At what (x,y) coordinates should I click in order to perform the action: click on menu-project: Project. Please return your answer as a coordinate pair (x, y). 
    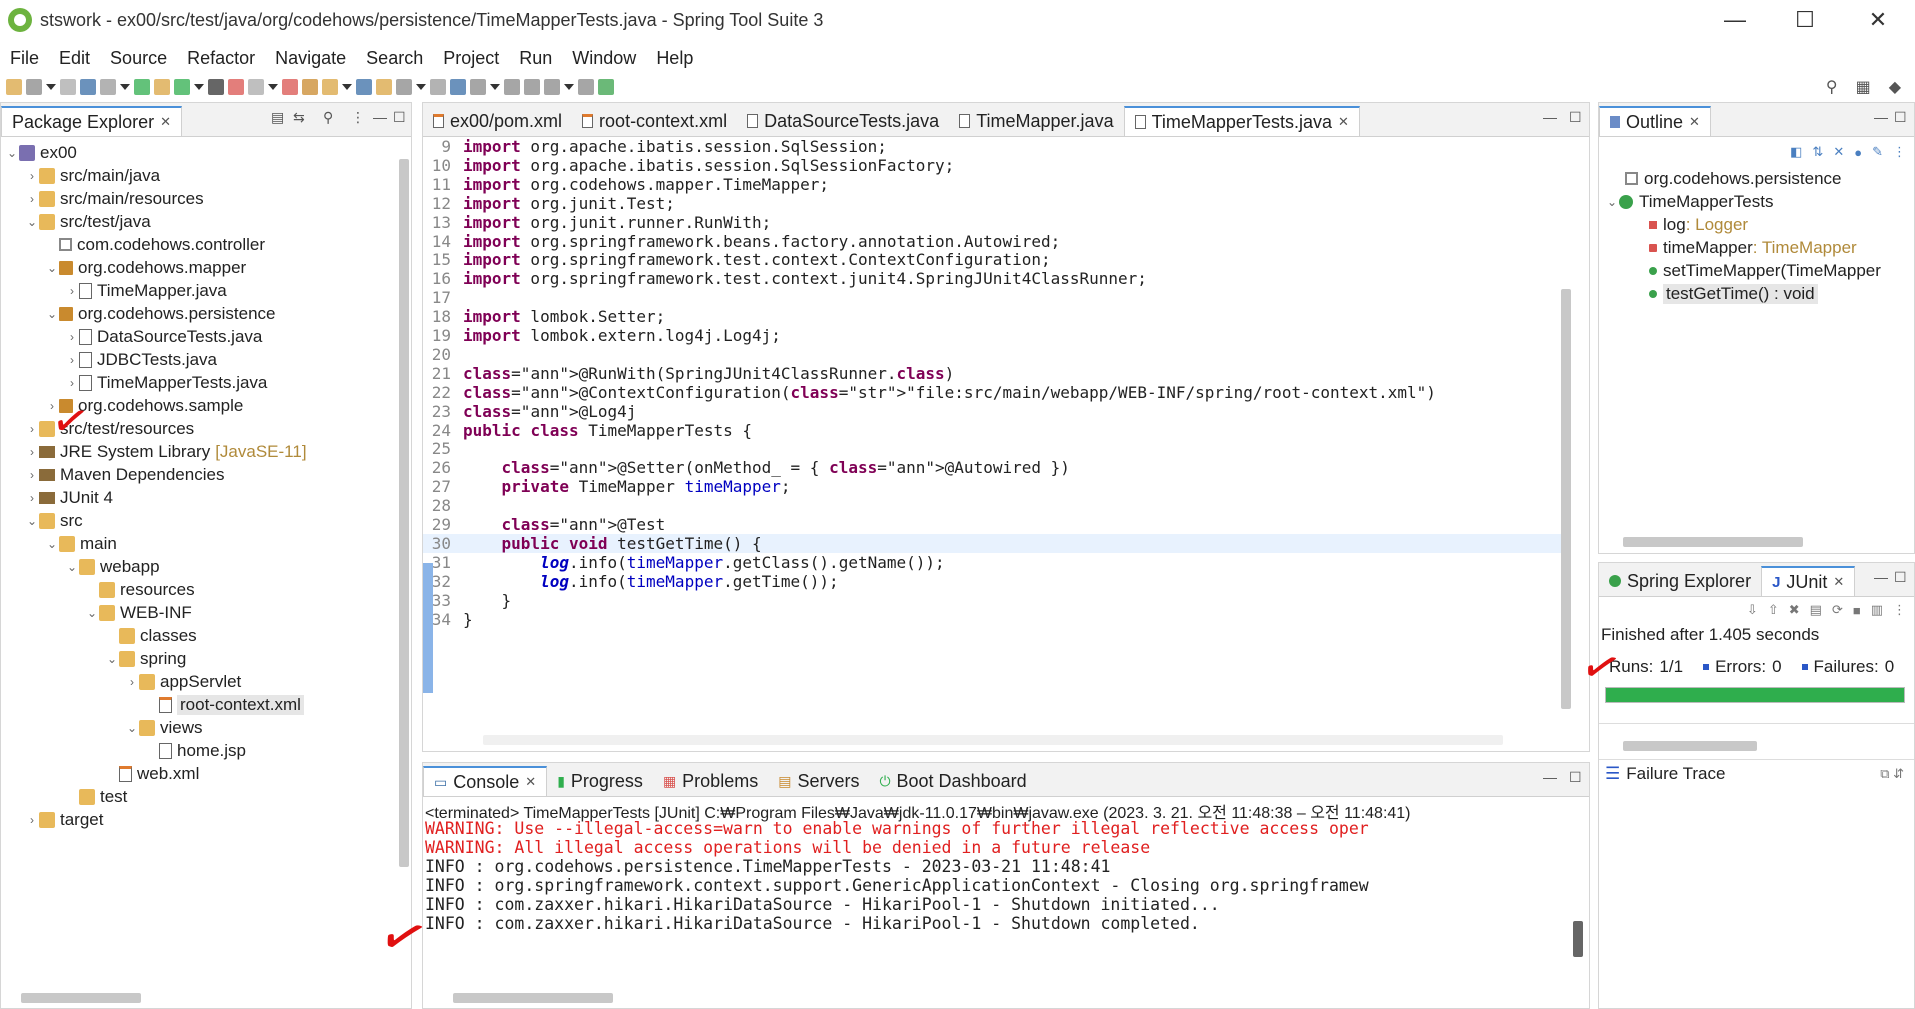
    Looking at the image, I should click on (471, 58).